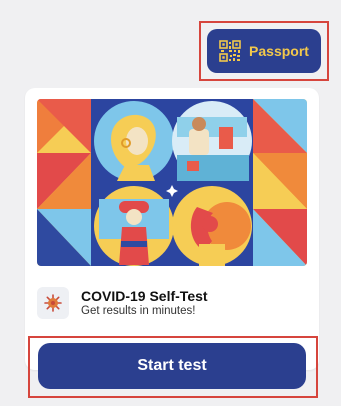  I want to click on virus-icon, so click(53, 303).